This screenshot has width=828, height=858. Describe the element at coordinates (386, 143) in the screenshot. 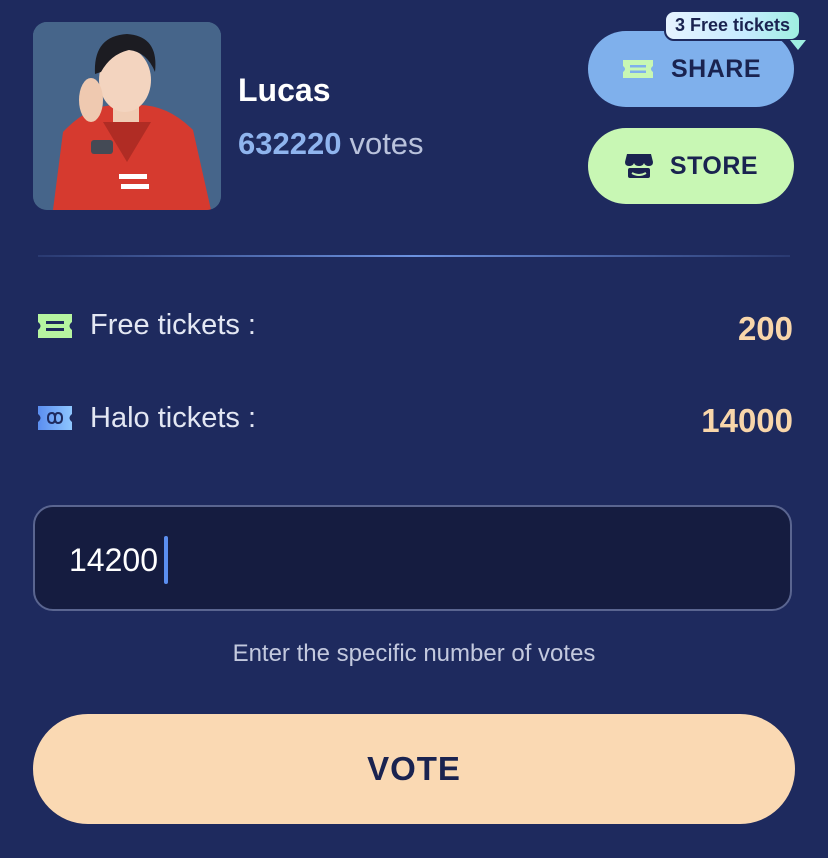

I see `votes-label: votes` at that location.